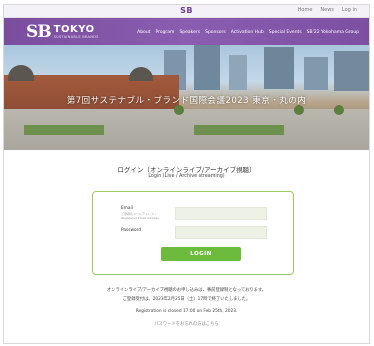  Describe the element at coordinates (186, 324) in the screenshot. I see `forgot-password-link: パスワードをお忘れの方はこちら` at that location.